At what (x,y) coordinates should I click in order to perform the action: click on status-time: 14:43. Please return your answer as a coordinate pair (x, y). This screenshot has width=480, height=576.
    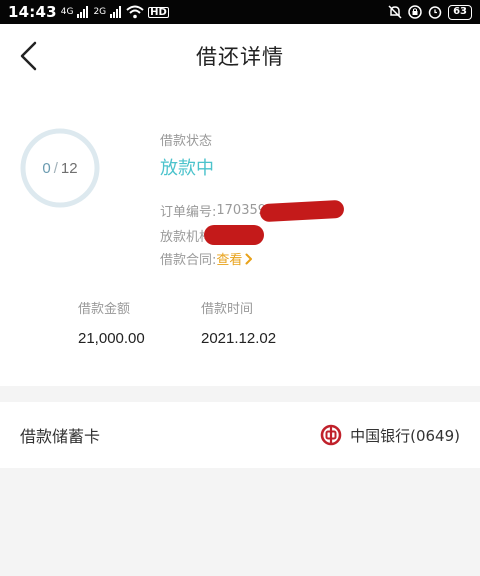
    Looking at the image, I should click on (32, 12).